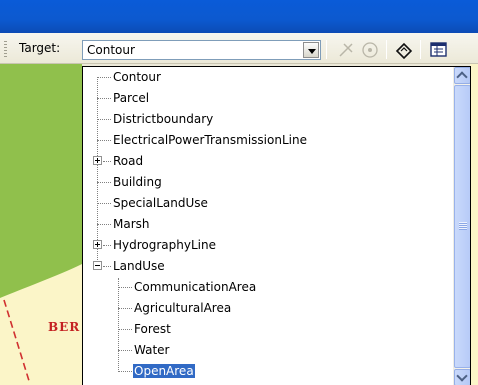 The image size is (478, 385). What do you see at coordinates (268, 224) in the screenshot?
I see `layer-item-marsh: Marsh` at bounding box center [268, 224].